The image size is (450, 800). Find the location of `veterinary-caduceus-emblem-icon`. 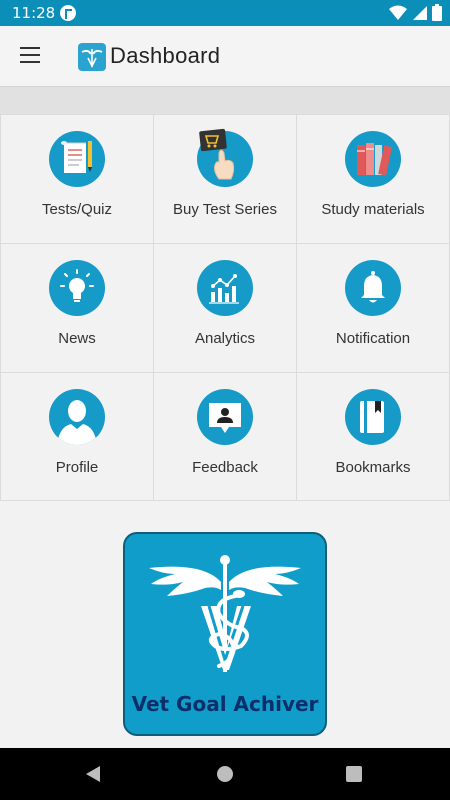

veterinary-caduceus-emblem-icon is located at coordinates (225, 613).